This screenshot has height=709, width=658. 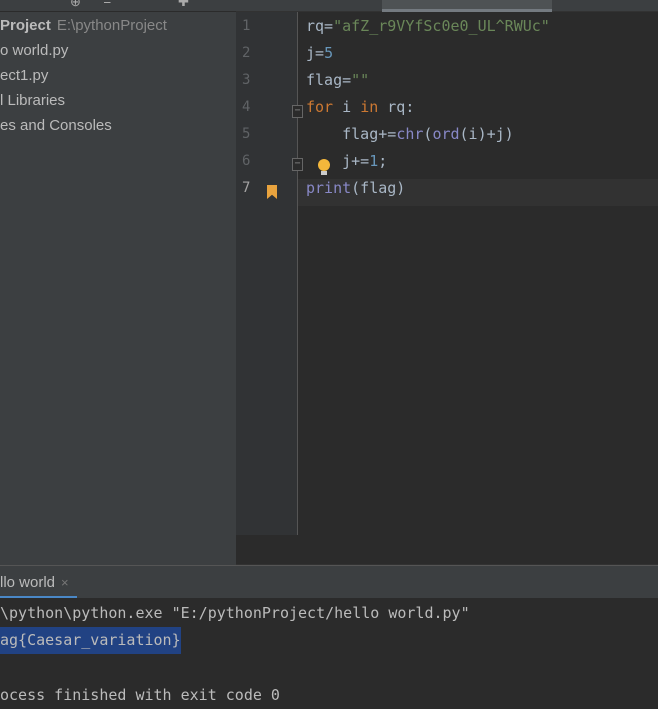 I want to click on tree-item-external-libraries: l Libraries, so click(x=32, y=100).